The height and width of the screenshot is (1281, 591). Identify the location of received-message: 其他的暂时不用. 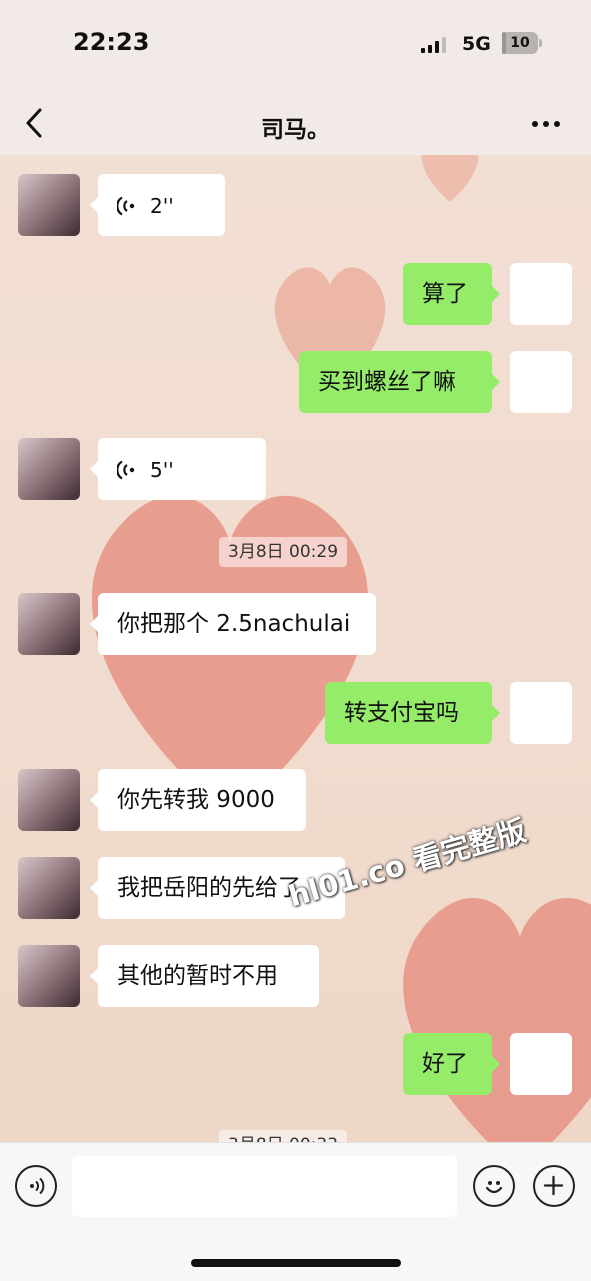
(208, 976).